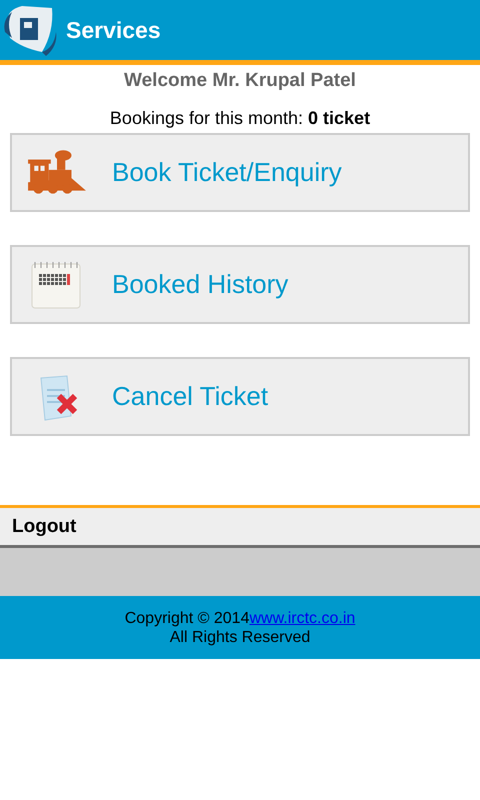 This screenshot has height=800, width=480. I want to click on copyright-text: Copyright © 2014www.irctc.co.in, so click(240, 618).